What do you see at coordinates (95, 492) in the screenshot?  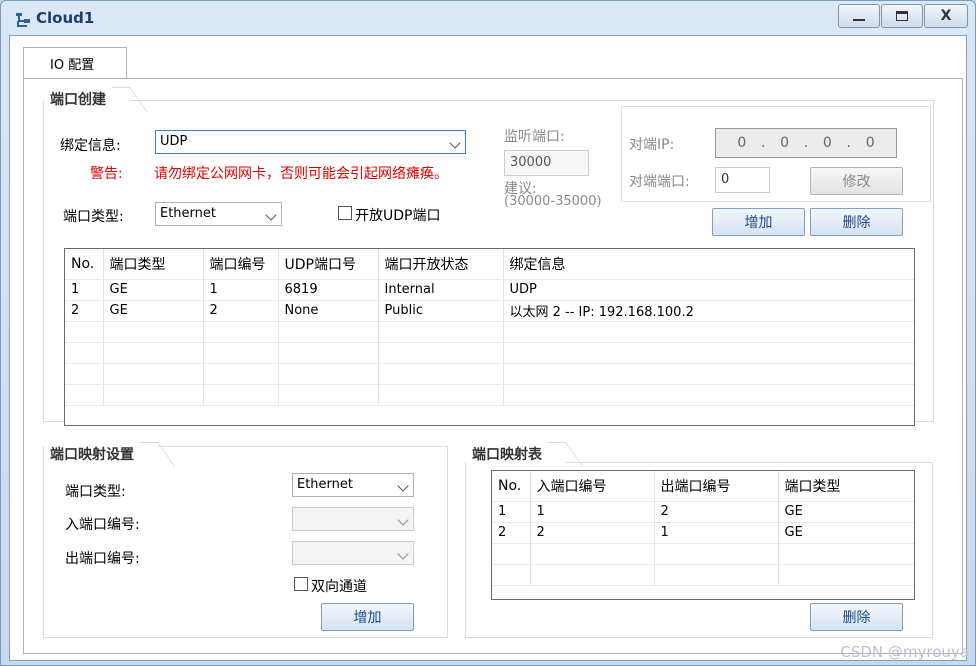 I see `map-port-type-label: 端口类型:` at bounding box center [95, 492].